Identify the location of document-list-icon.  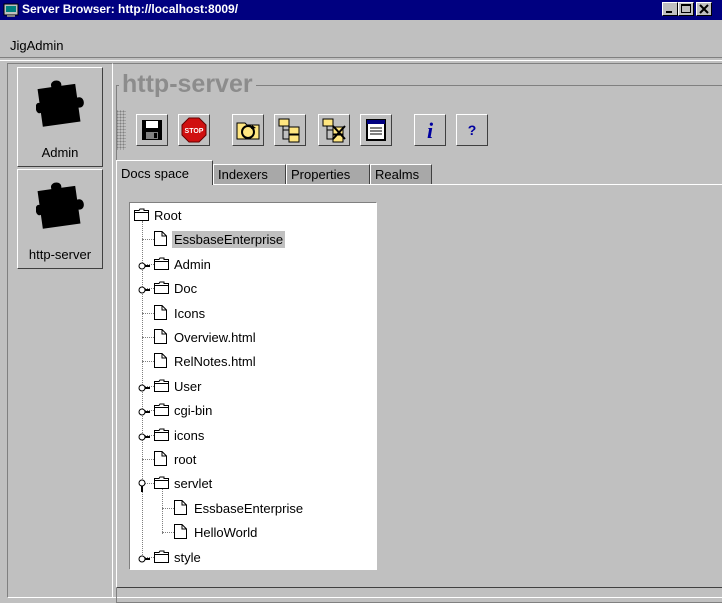
(376, 130).